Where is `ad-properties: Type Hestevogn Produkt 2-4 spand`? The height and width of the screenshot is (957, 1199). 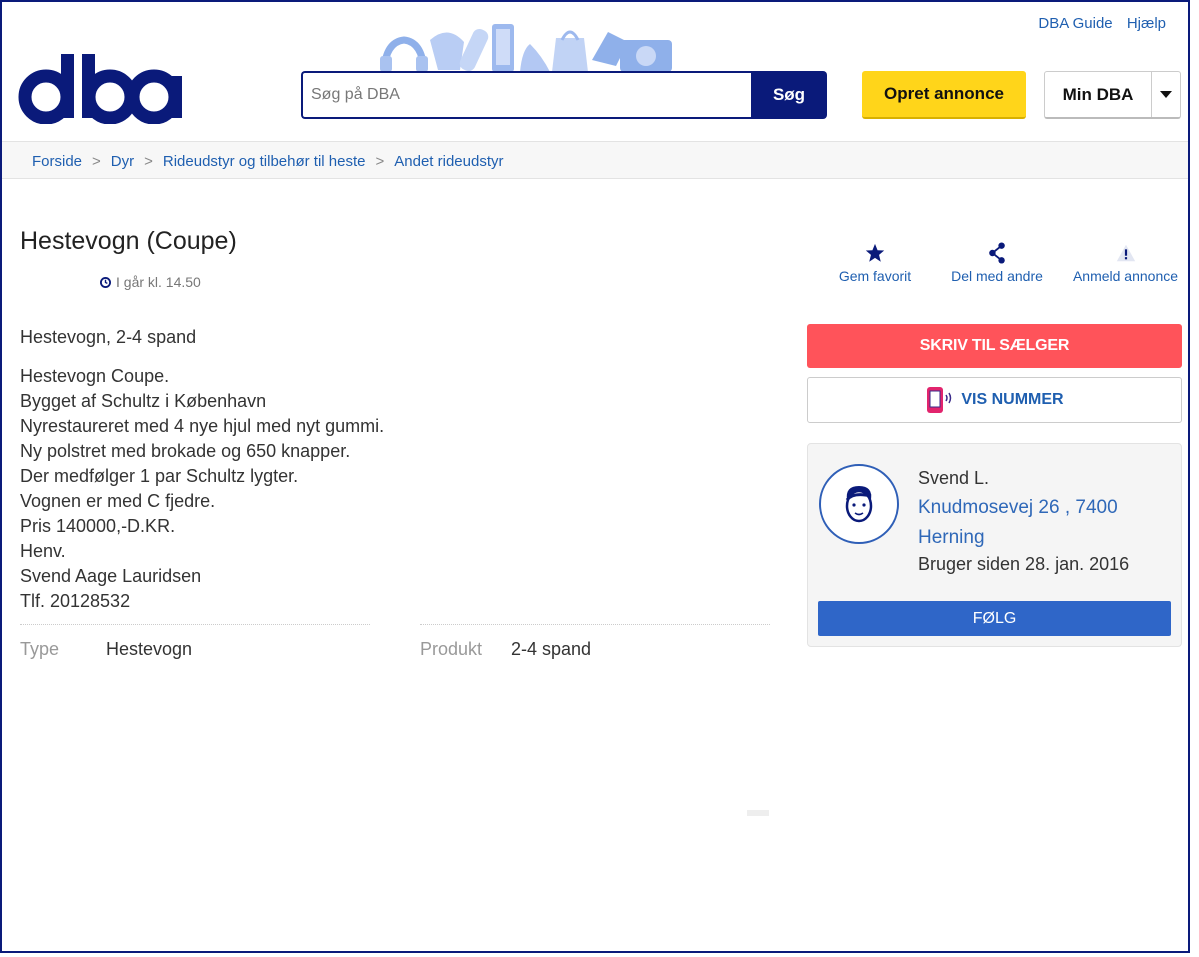
ad-properties: Type Hestevogn Produkt 2-4 spand is located at coordinates (395, 644).